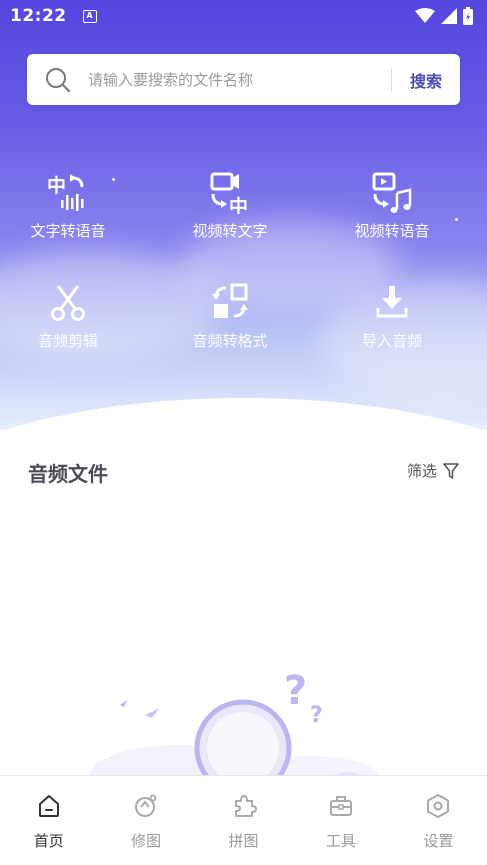  What do you see at coordinates (340, 820) in the screenshot?
I see `nav-item-tools: 工具` at bounding box center [340, 820].